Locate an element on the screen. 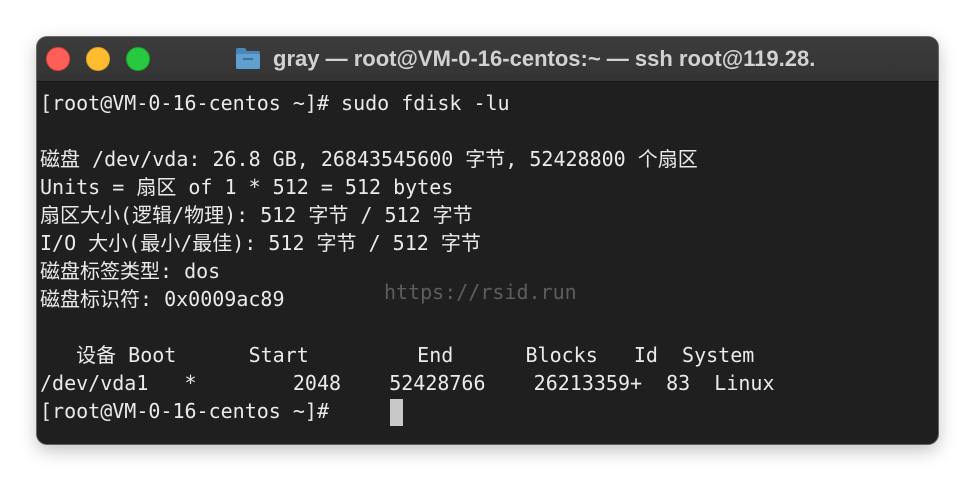 This screenshot has height=482, width=974. terminal-line: 设备 Boot Start End Blocks Id System is located at coordinates (397, 355).